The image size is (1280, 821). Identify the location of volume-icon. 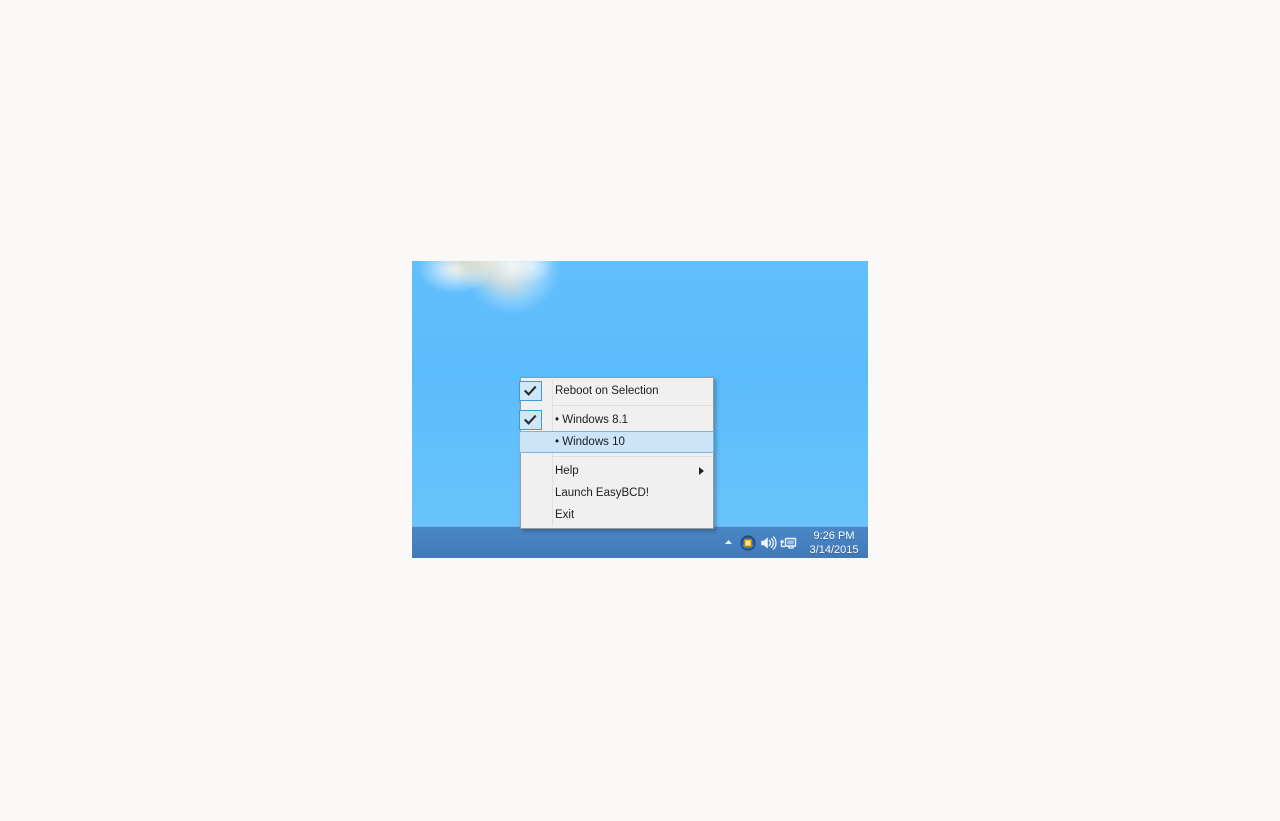
(768, 543).